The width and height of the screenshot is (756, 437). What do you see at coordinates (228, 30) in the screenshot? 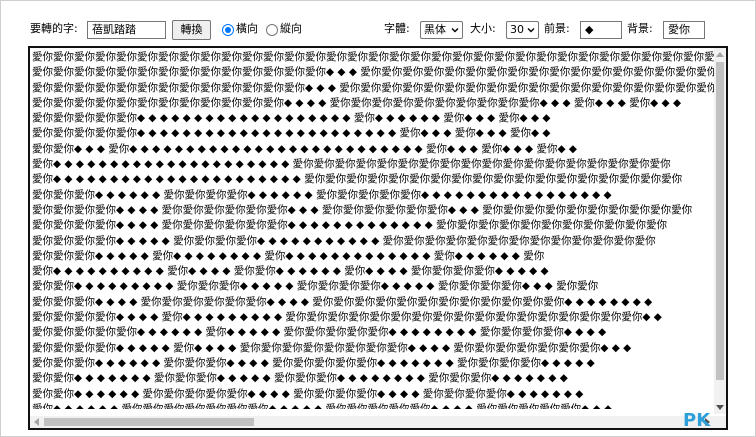
I see `radio-horizontal` at bounding box center [228, 30].